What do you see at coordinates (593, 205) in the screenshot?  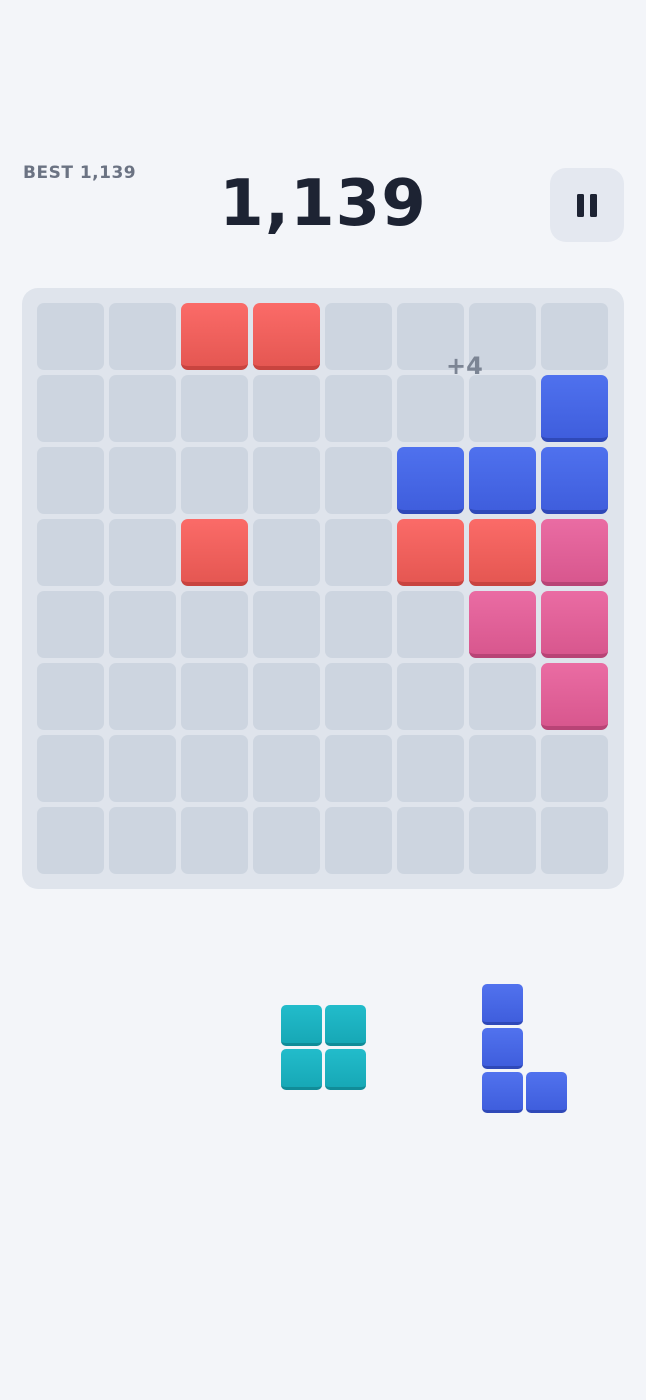 I see `pause-icon-bar-right` at bounding box center [593, 205].